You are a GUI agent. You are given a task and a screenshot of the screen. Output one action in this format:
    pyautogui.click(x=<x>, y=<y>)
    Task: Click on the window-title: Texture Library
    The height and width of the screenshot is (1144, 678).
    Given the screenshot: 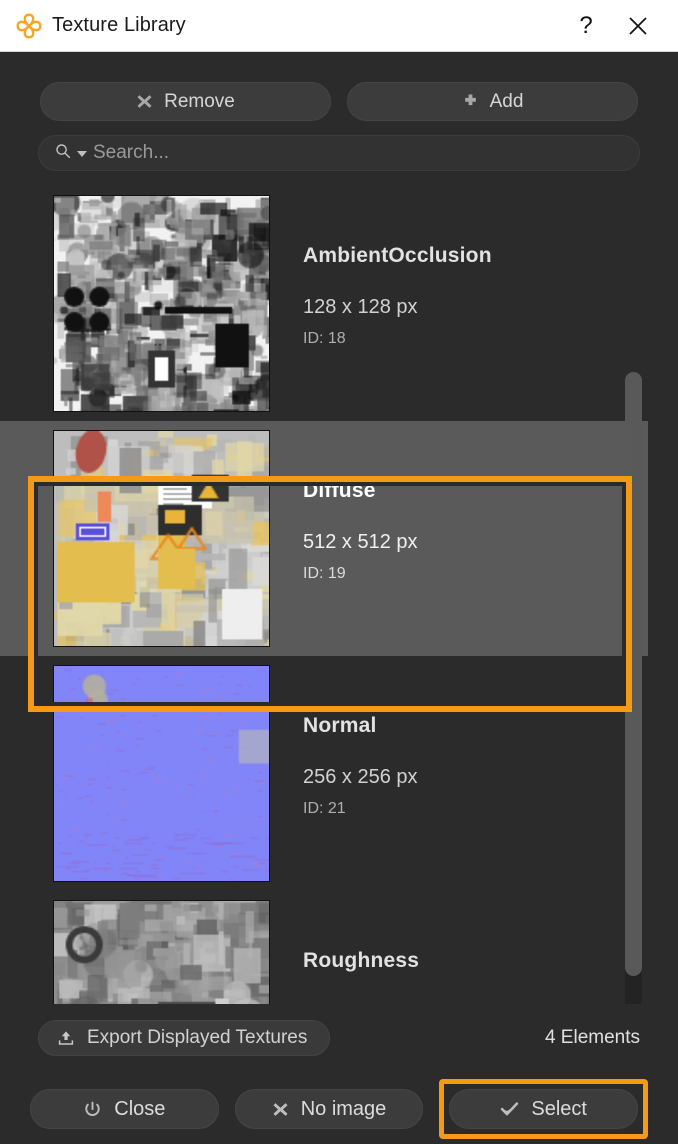 What is the action you would take?
    pyautogui.click(x=119, y=25)
    